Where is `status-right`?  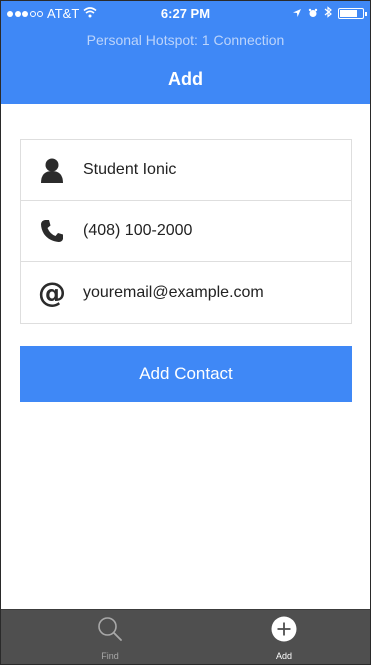 status-right is located at coordinates (329, 13).